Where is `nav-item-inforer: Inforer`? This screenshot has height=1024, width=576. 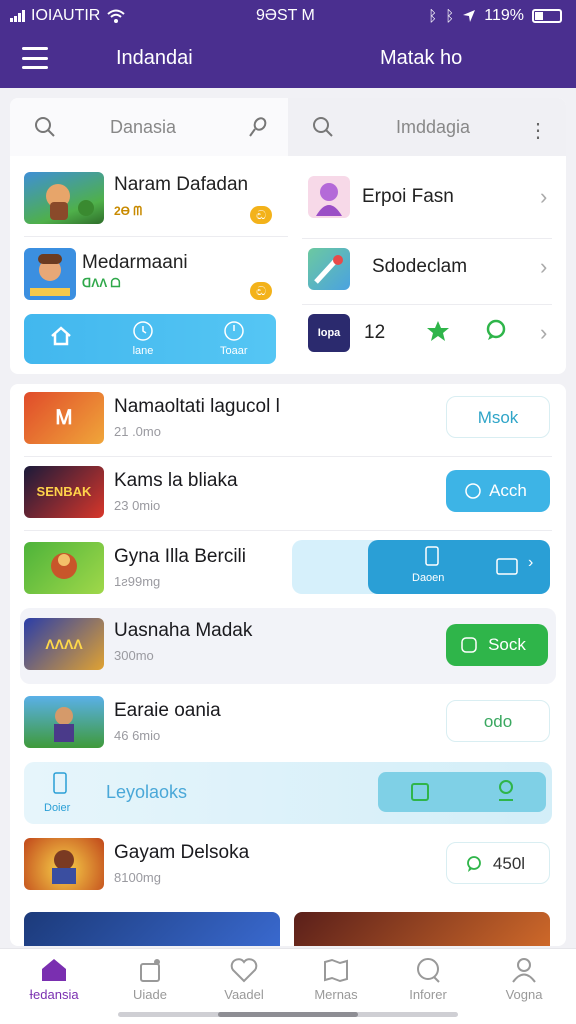
nav-item-inforer: Inforer is located at coordinates (428, 979).